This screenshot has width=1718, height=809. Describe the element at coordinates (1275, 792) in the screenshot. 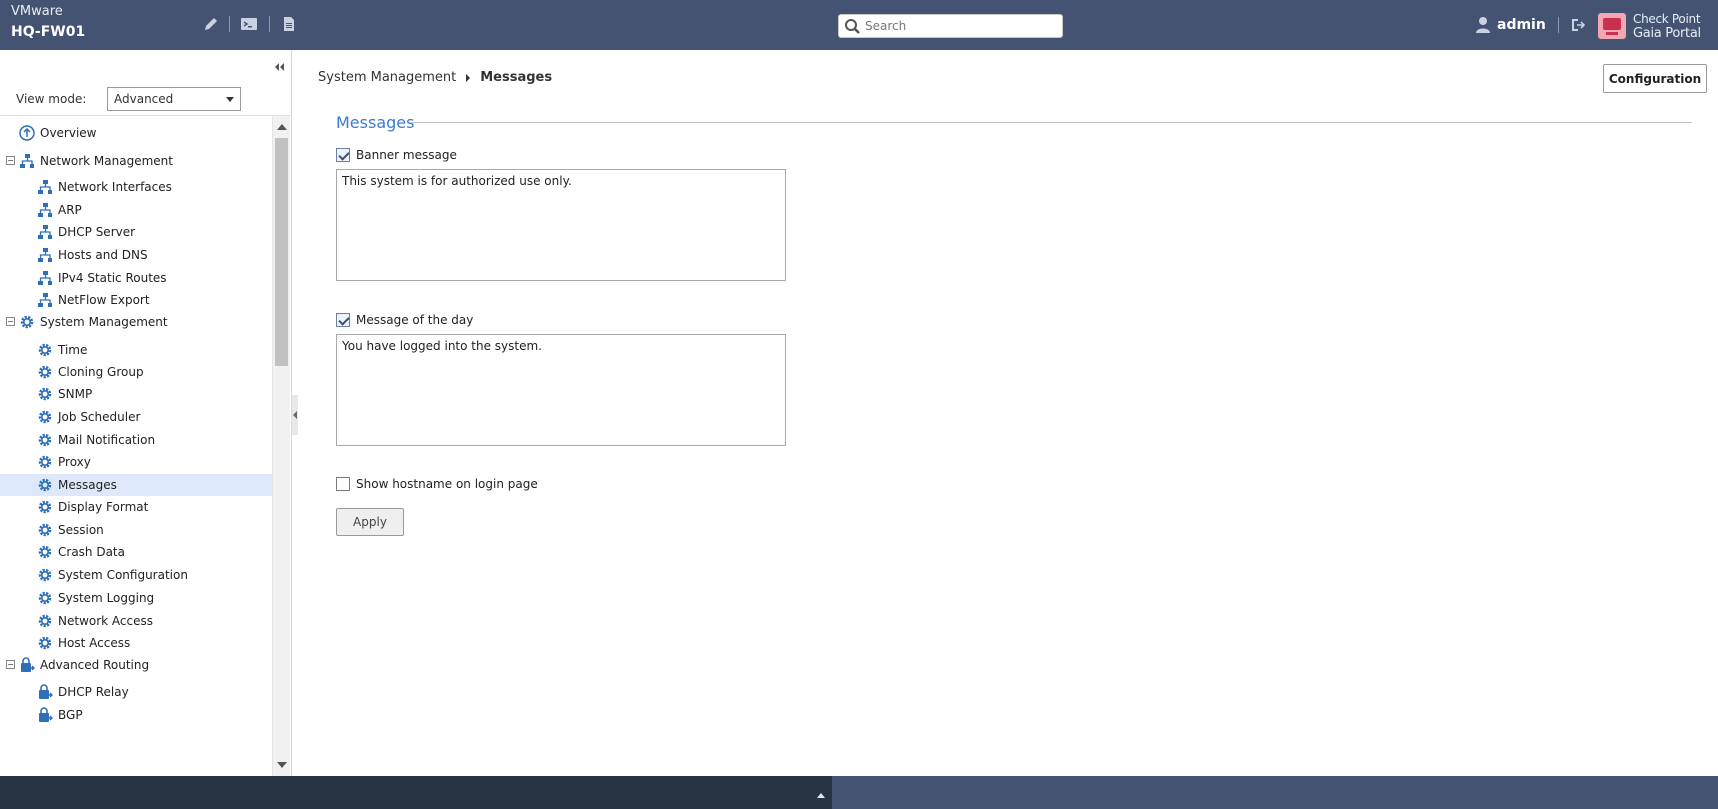

I see `status-bar-right` at that location.